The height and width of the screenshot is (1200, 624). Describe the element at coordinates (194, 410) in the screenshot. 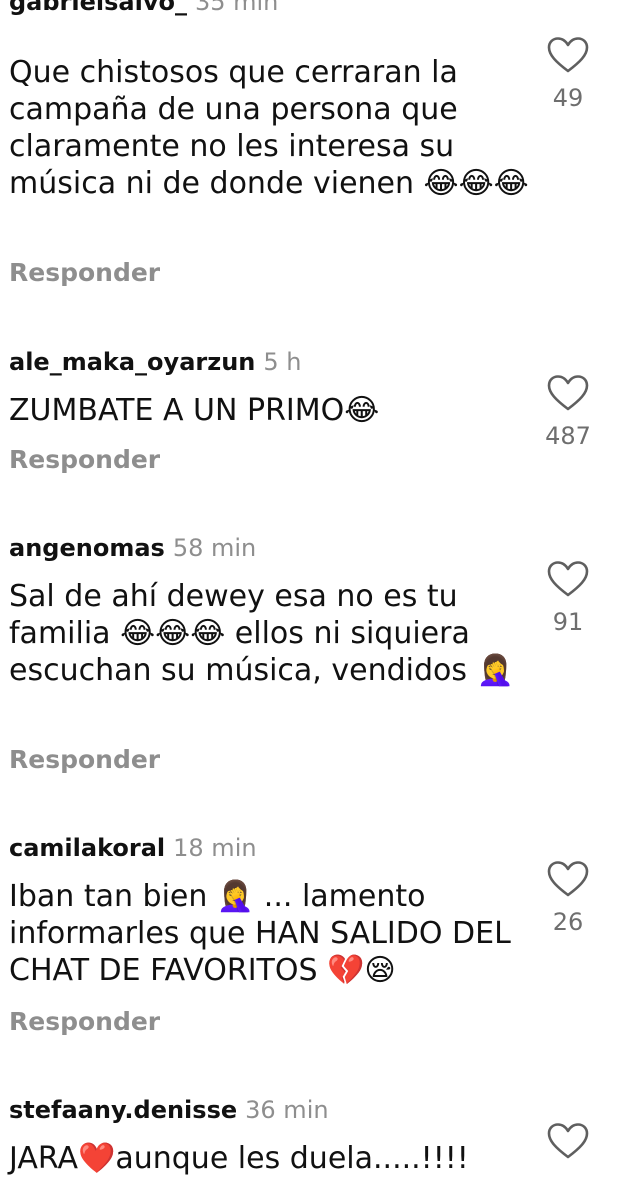

I see `comment-text: ZUMBATE A UN PRIMO😂` at that location.